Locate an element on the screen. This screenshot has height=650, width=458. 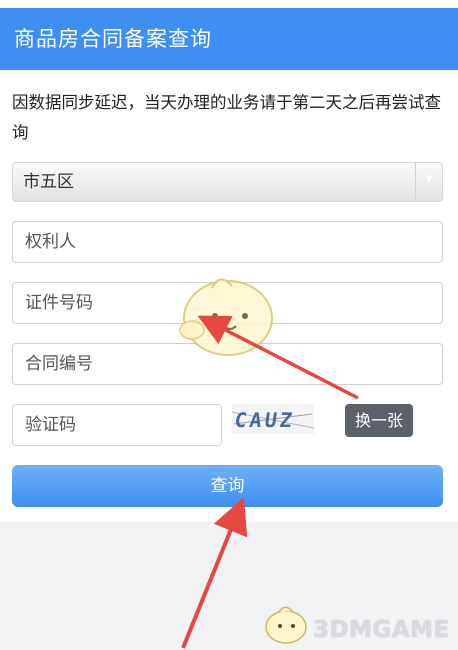
sync-notice: 因数据同步延迟，当天办理的业务请于第二天之后再尝试查询 is located at coordinates (226, 117).